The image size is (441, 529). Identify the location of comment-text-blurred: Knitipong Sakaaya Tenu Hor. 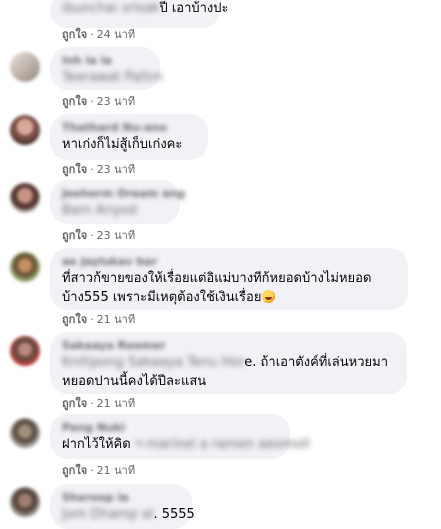
(153, 362).